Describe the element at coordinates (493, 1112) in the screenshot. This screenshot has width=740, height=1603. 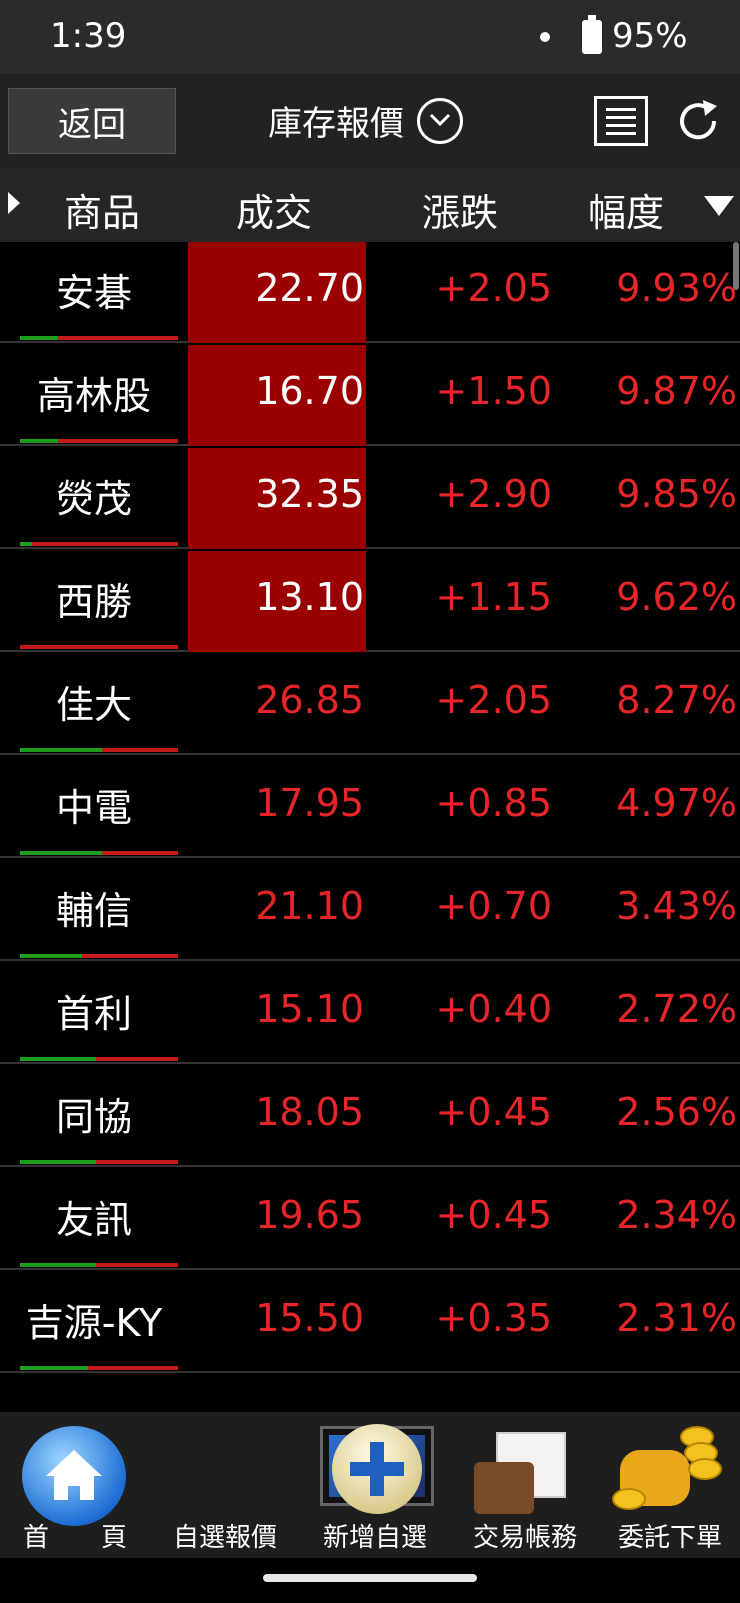
I see `price-change: +0.45` at that location.